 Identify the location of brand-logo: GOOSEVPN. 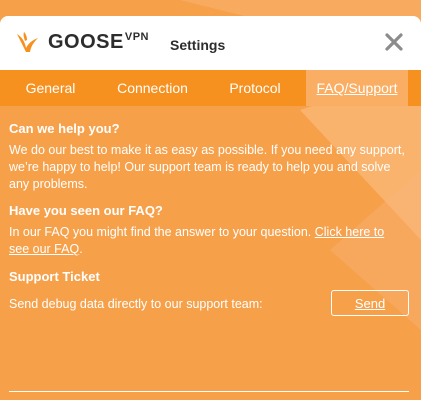
(81, 42).